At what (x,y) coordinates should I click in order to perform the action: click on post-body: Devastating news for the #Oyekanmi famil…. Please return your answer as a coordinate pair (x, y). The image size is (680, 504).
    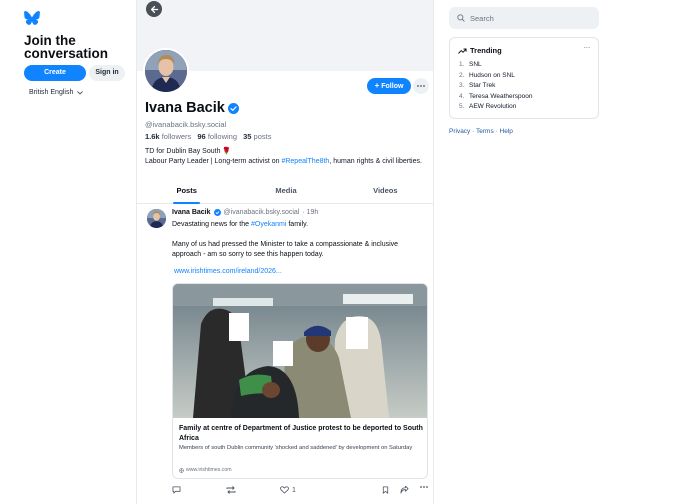
    Looking at the image, I should click on (300, 245).